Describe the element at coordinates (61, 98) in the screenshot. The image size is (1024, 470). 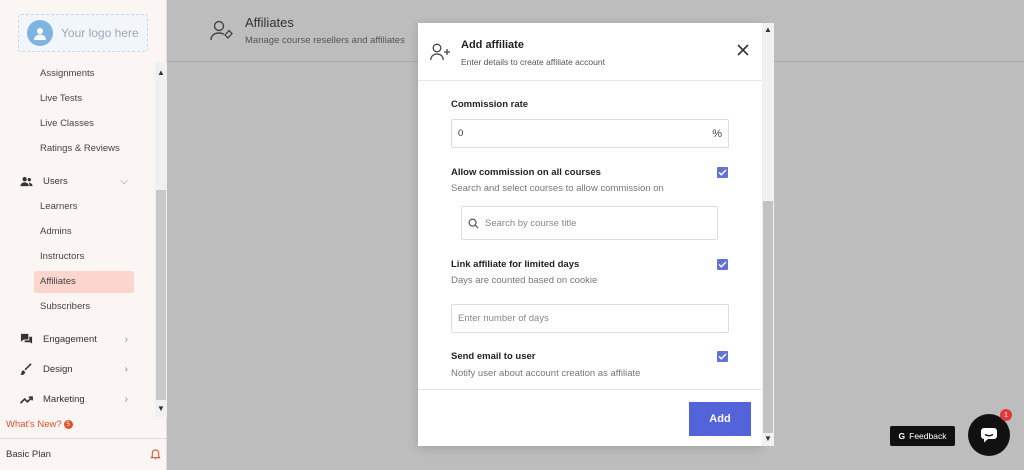
I see `sidebar-item-live-tests: Live Tests` at that location.